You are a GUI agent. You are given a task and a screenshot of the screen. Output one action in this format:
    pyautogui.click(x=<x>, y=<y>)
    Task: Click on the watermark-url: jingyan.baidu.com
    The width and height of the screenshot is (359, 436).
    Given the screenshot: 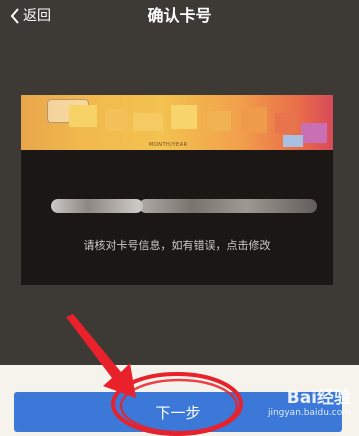 What is the action you would take?
    pyautogui.click(x=309, y=413)
    